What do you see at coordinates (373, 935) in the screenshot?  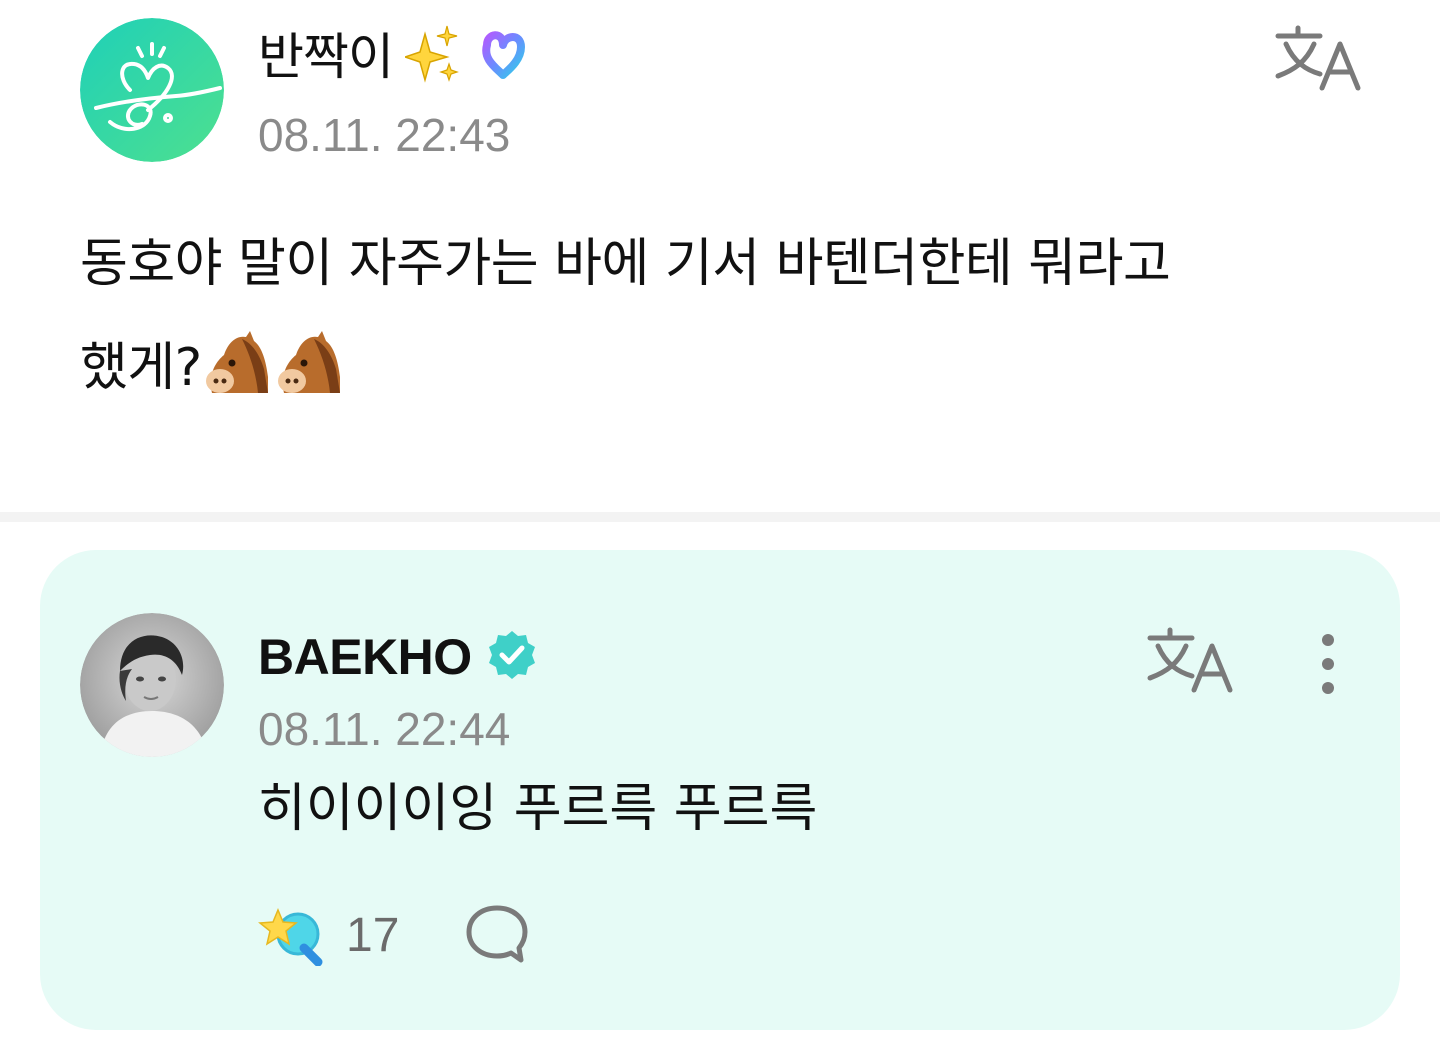 I see `like-count: 17` at bounding box center [373, 935].